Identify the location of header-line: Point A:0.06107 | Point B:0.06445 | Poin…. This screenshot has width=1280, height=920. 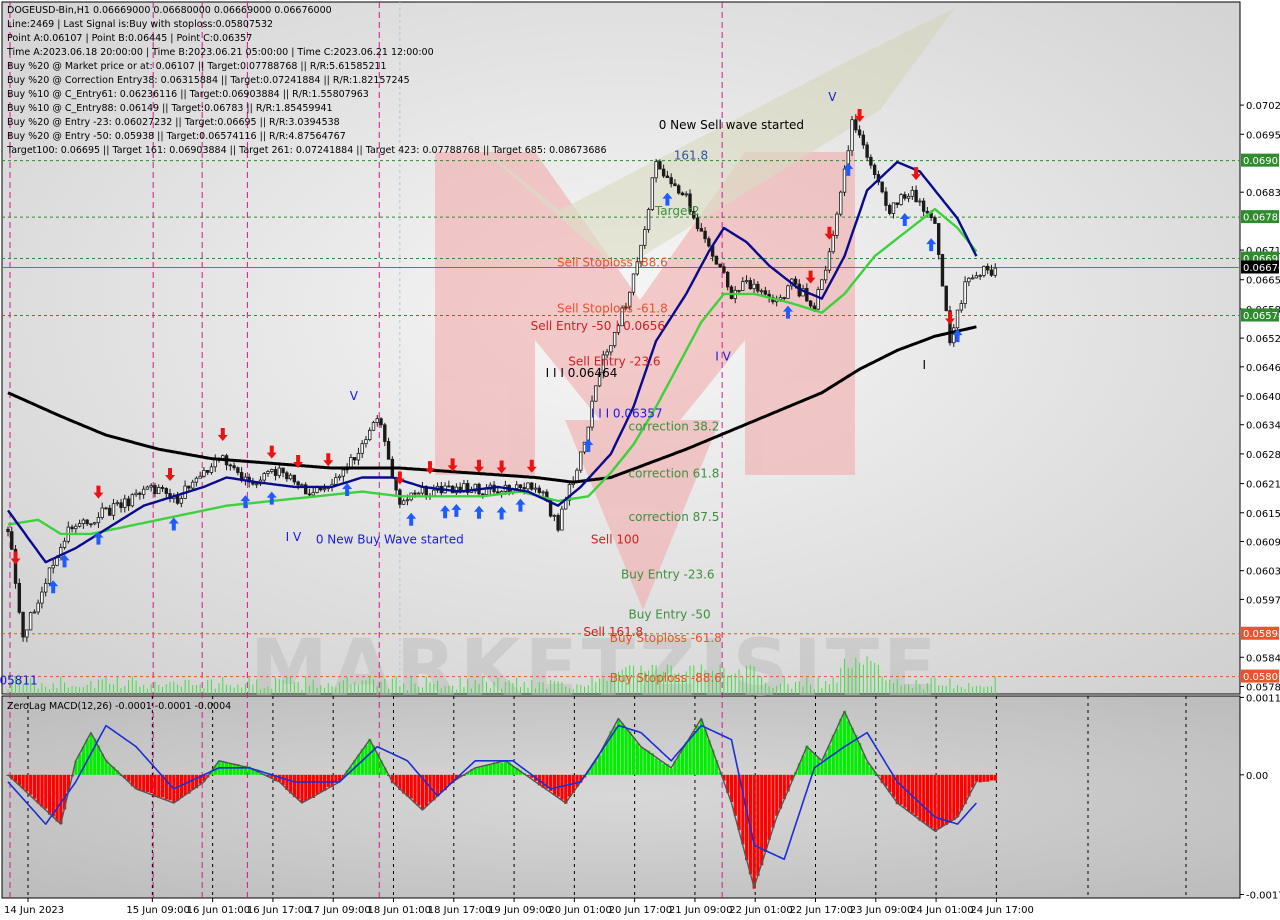
(129, 38).